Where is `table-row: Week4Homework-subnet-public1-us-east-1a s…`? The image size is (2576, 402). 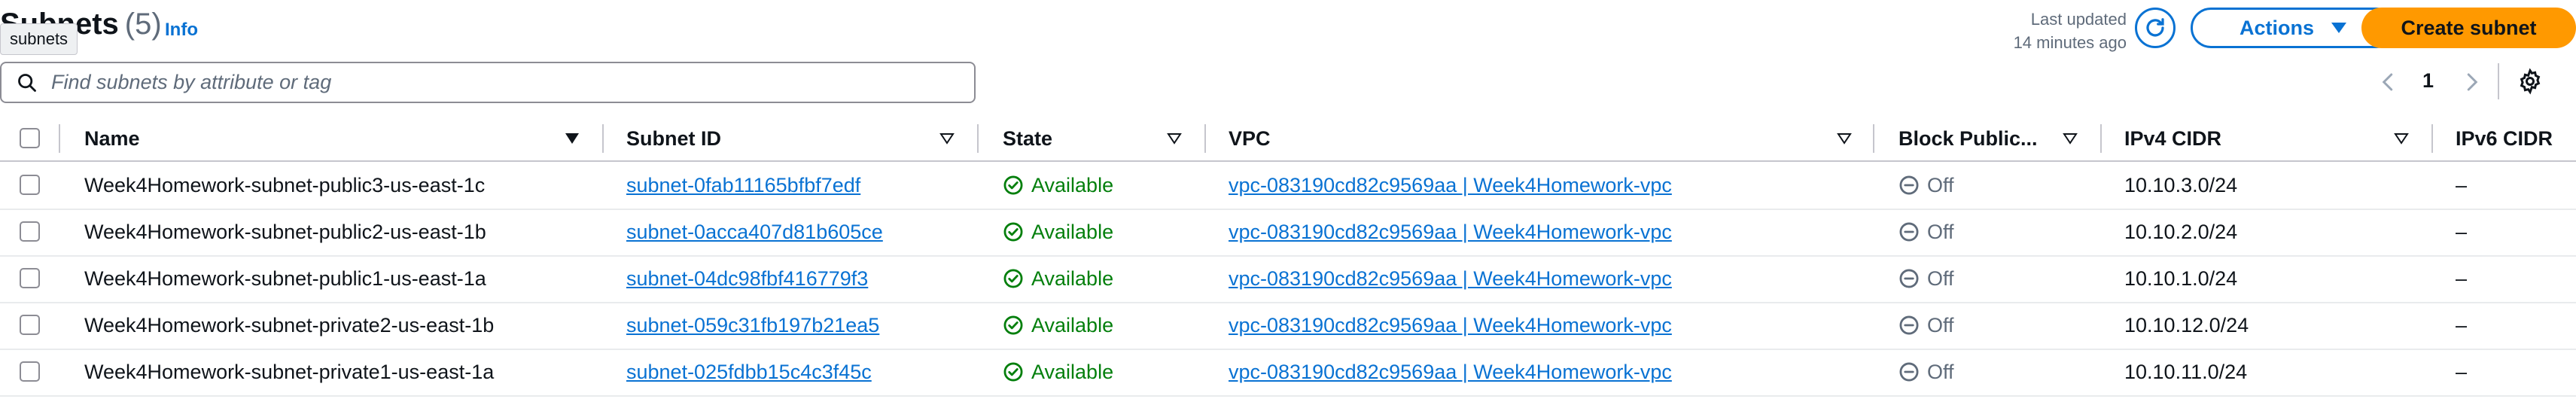
table-row: Week4Homework-subnet-public1-us-east-1a s… is located at coordinates (1288, 279).